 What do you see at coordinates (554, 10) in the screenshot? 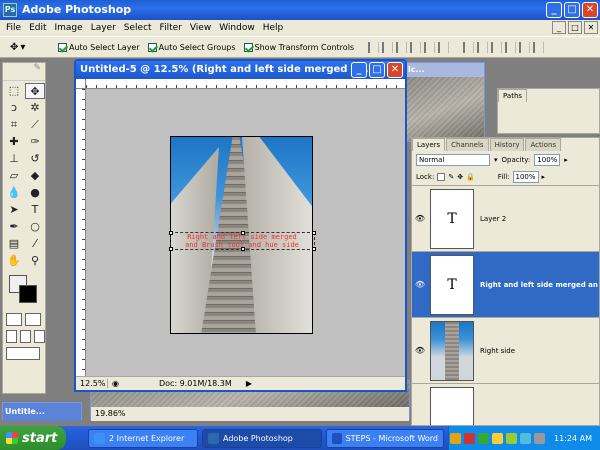
I see `minimize-button: _` at bounding box center [554, 10].